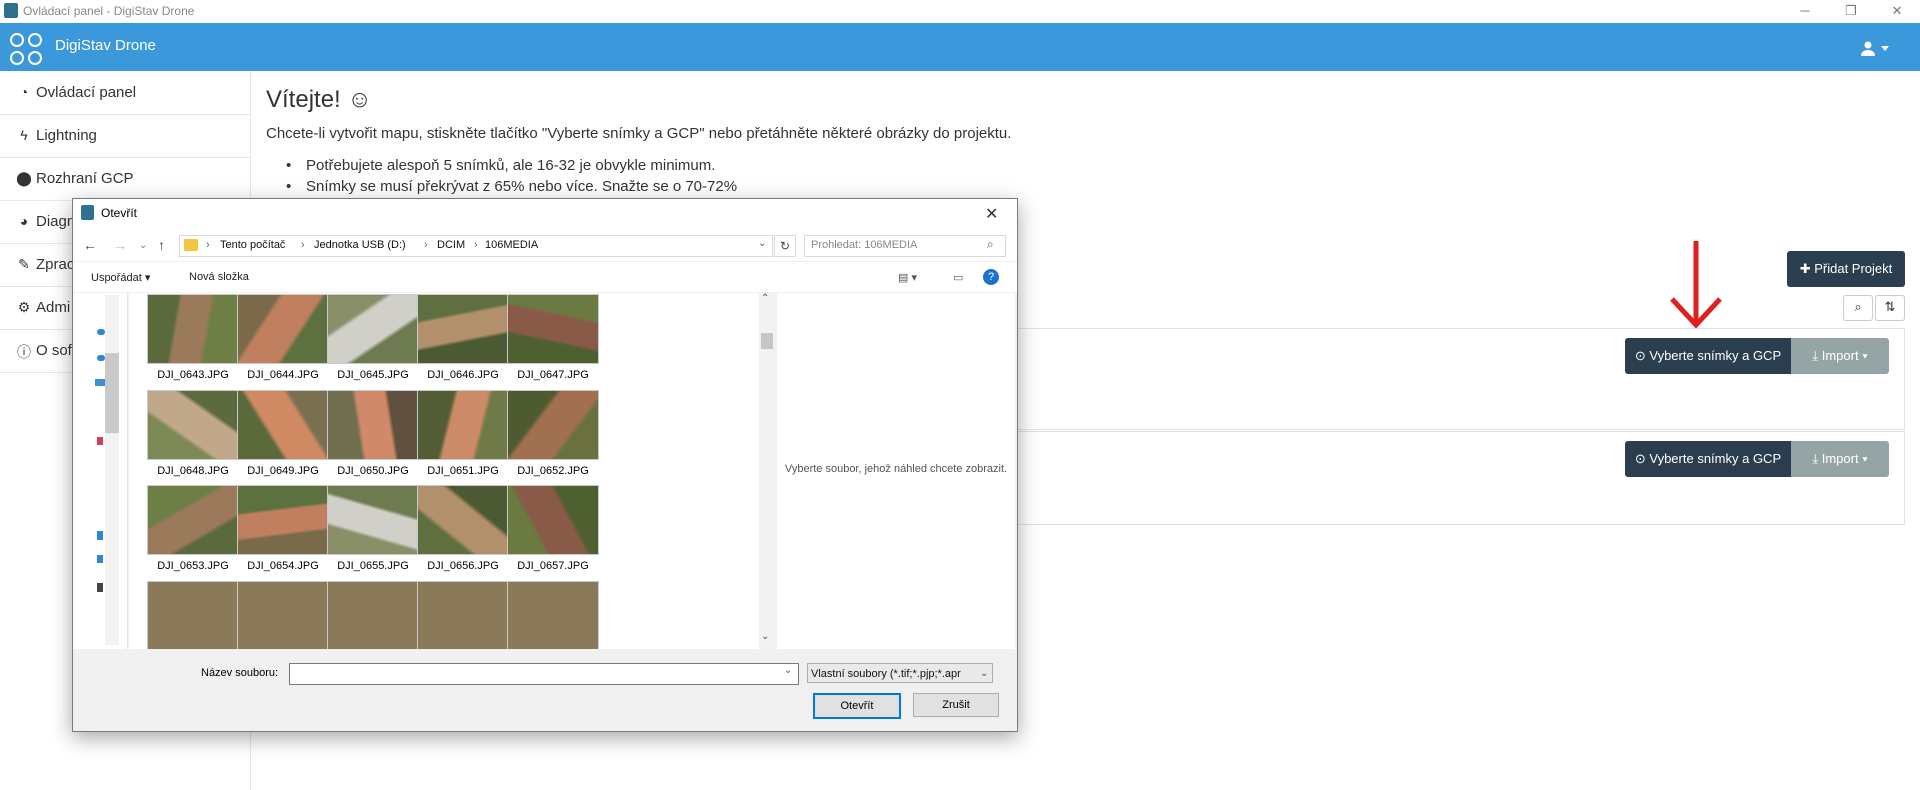 The width and height of the screenshot is (1920, 790). What do you see at coordinates (991, 214) in the screenshot?
I see `close-icon: ✕` at bounding box center [991, 214].